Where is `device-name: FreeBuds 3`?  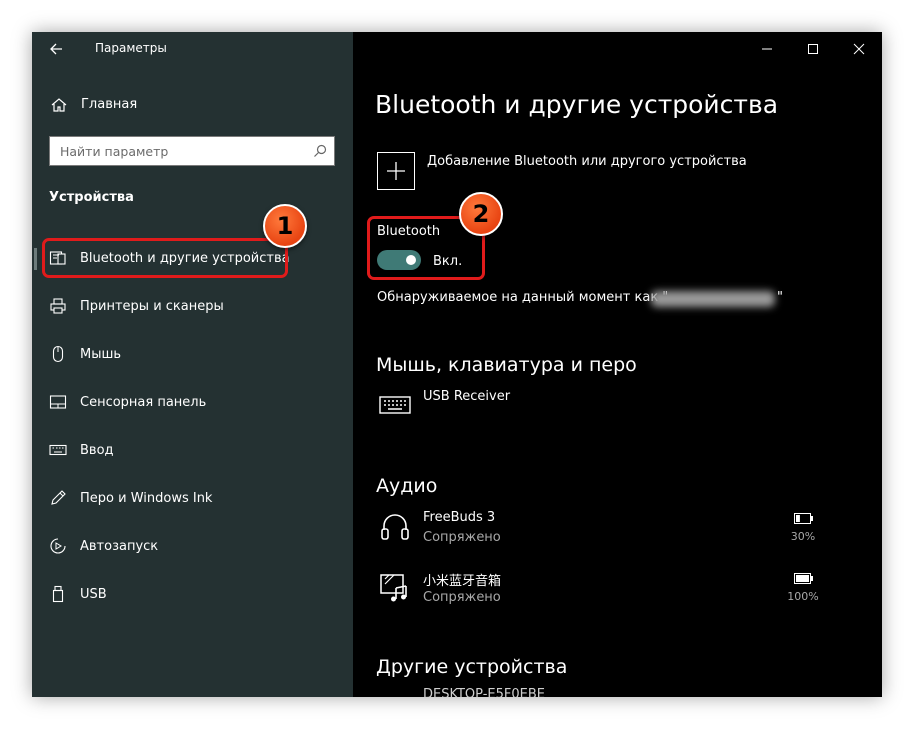 device-name: FreeBuds 3 is located at coordinates (459, 517).